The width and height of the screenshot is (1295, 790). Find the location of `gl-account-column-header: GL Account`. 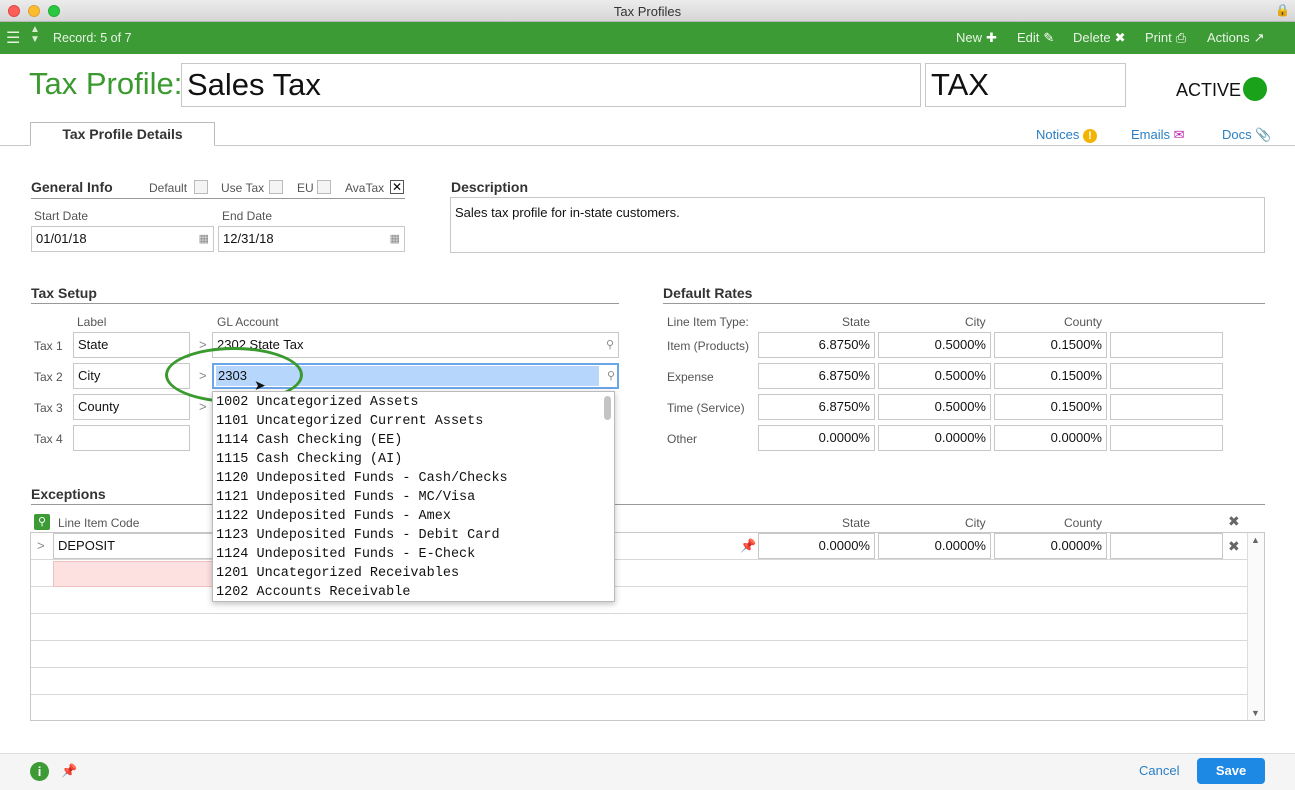

gl-account-column-header: GL Account is located at coordinates (248, 322).